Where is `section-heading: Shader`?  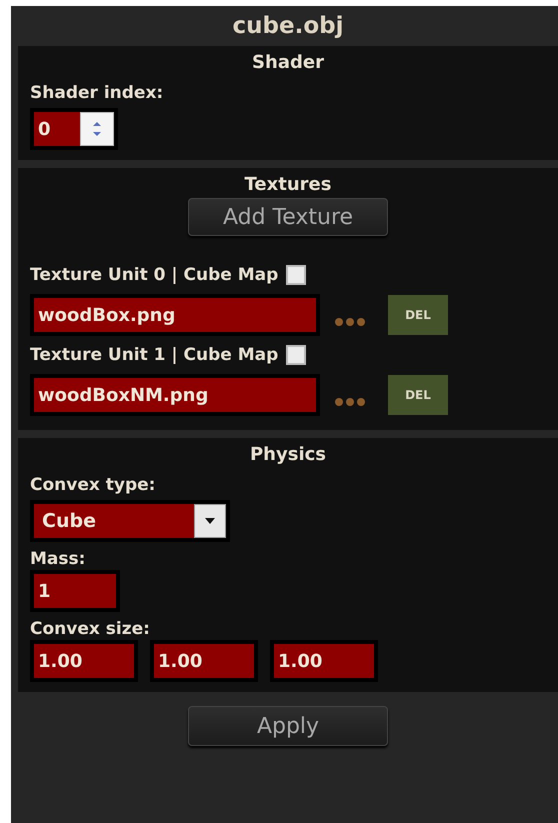
section-heading: Shader is located at coordinates (288, 63).